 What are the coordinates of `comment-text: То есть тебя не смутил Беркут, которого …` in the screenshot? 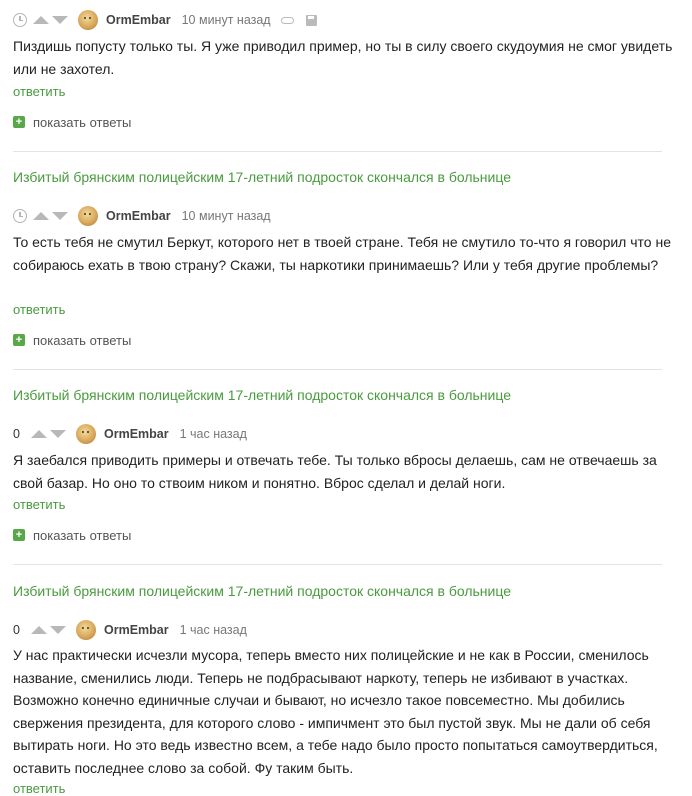 It's located at (342, 253).